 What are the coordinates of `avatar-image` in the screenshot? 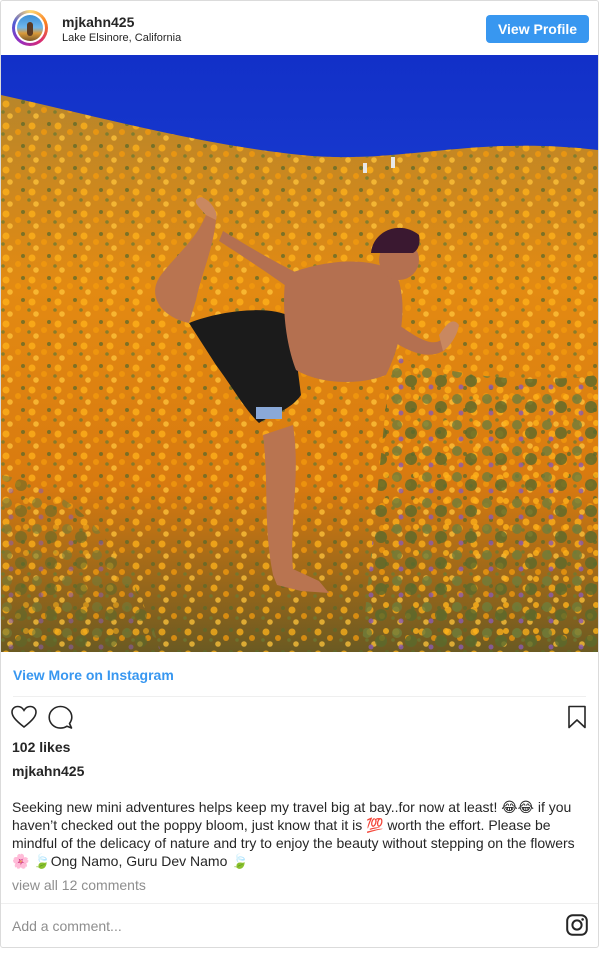 It's located at (30, 28).